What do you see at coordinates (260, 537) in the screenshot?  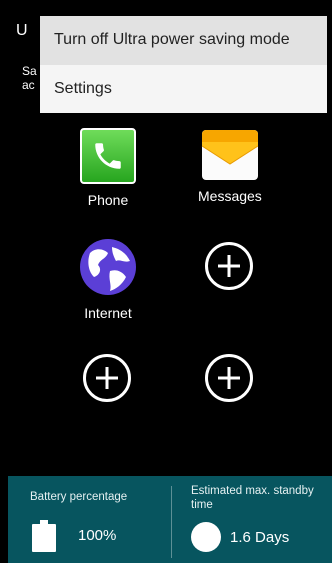 I see `standby-time-value: 1.6 Days` at bounding box center [260, 537].